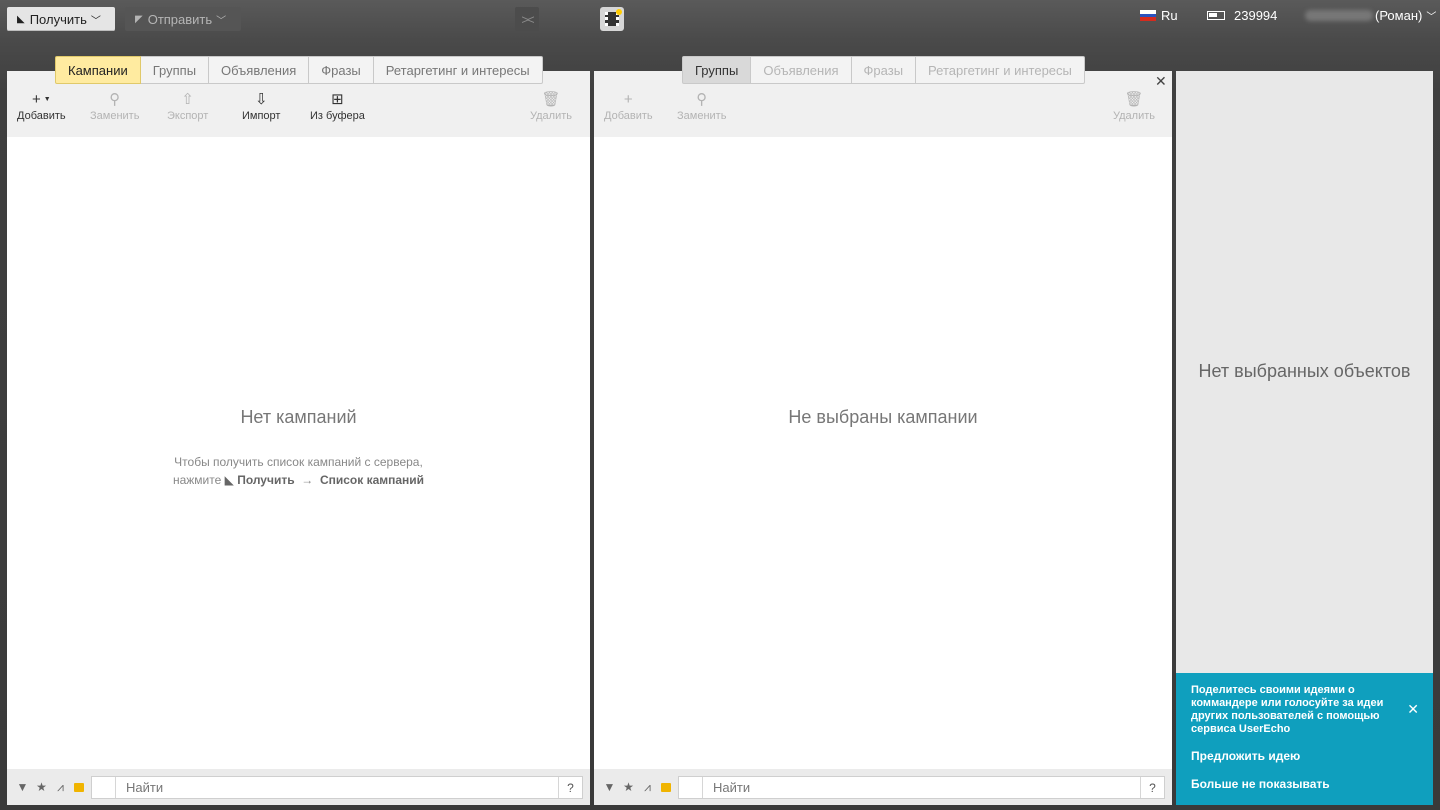 The image size is (1440, 810). I want to click on language-switcher: Ru, so click(1159, 15).